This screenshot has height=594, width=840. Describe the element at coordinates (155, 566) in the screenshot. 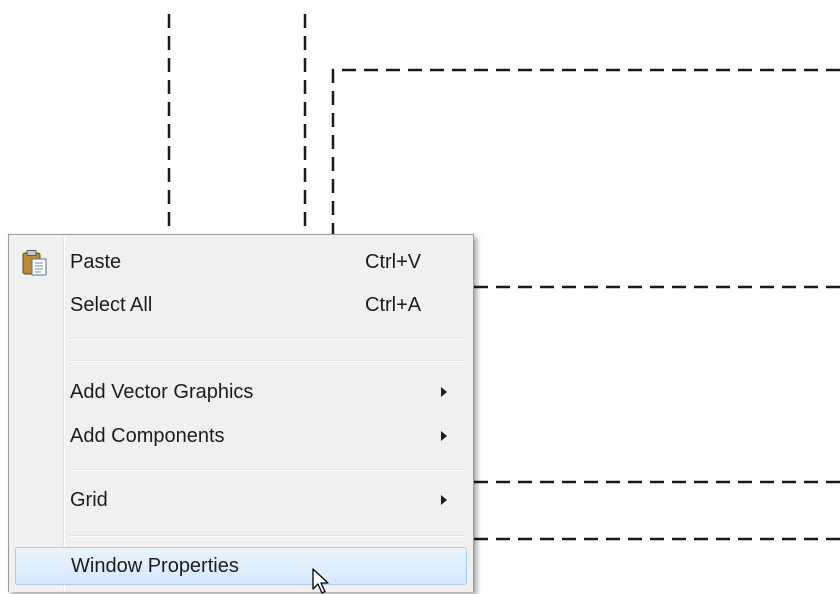

I see `menu-item-label: Window Properties` at that location.